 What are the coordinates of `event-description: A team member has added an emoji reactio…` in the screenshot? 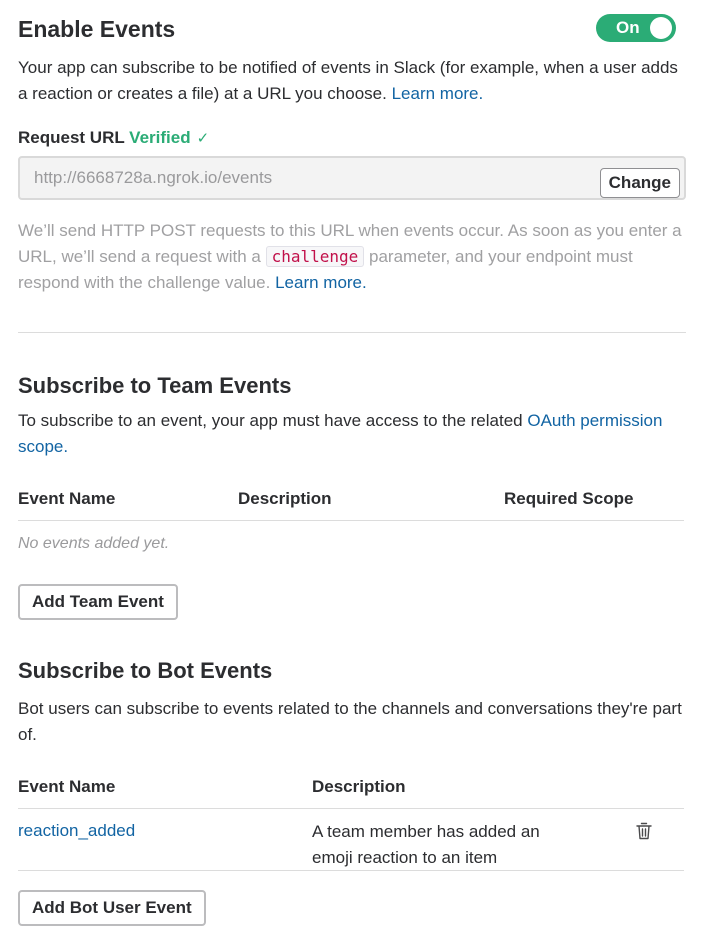 It's located at (426, 844).